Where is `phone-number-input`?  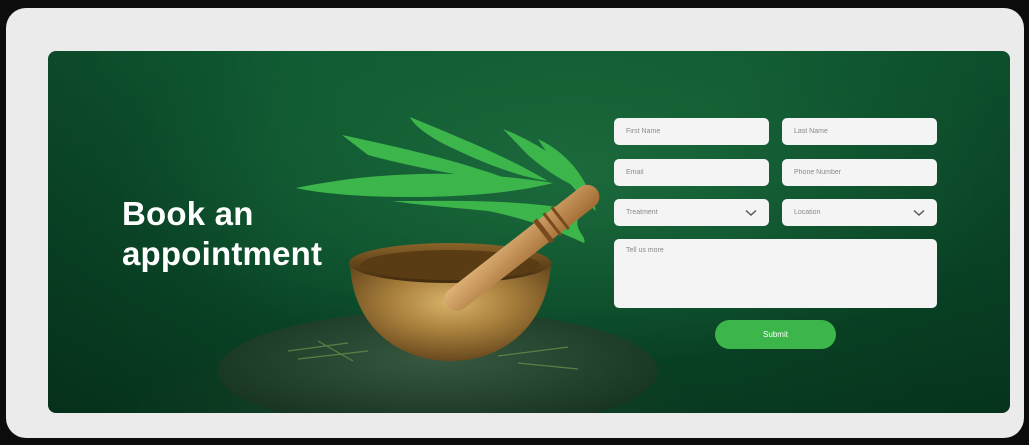
phone-number-input is located at coordinates (859, 172).